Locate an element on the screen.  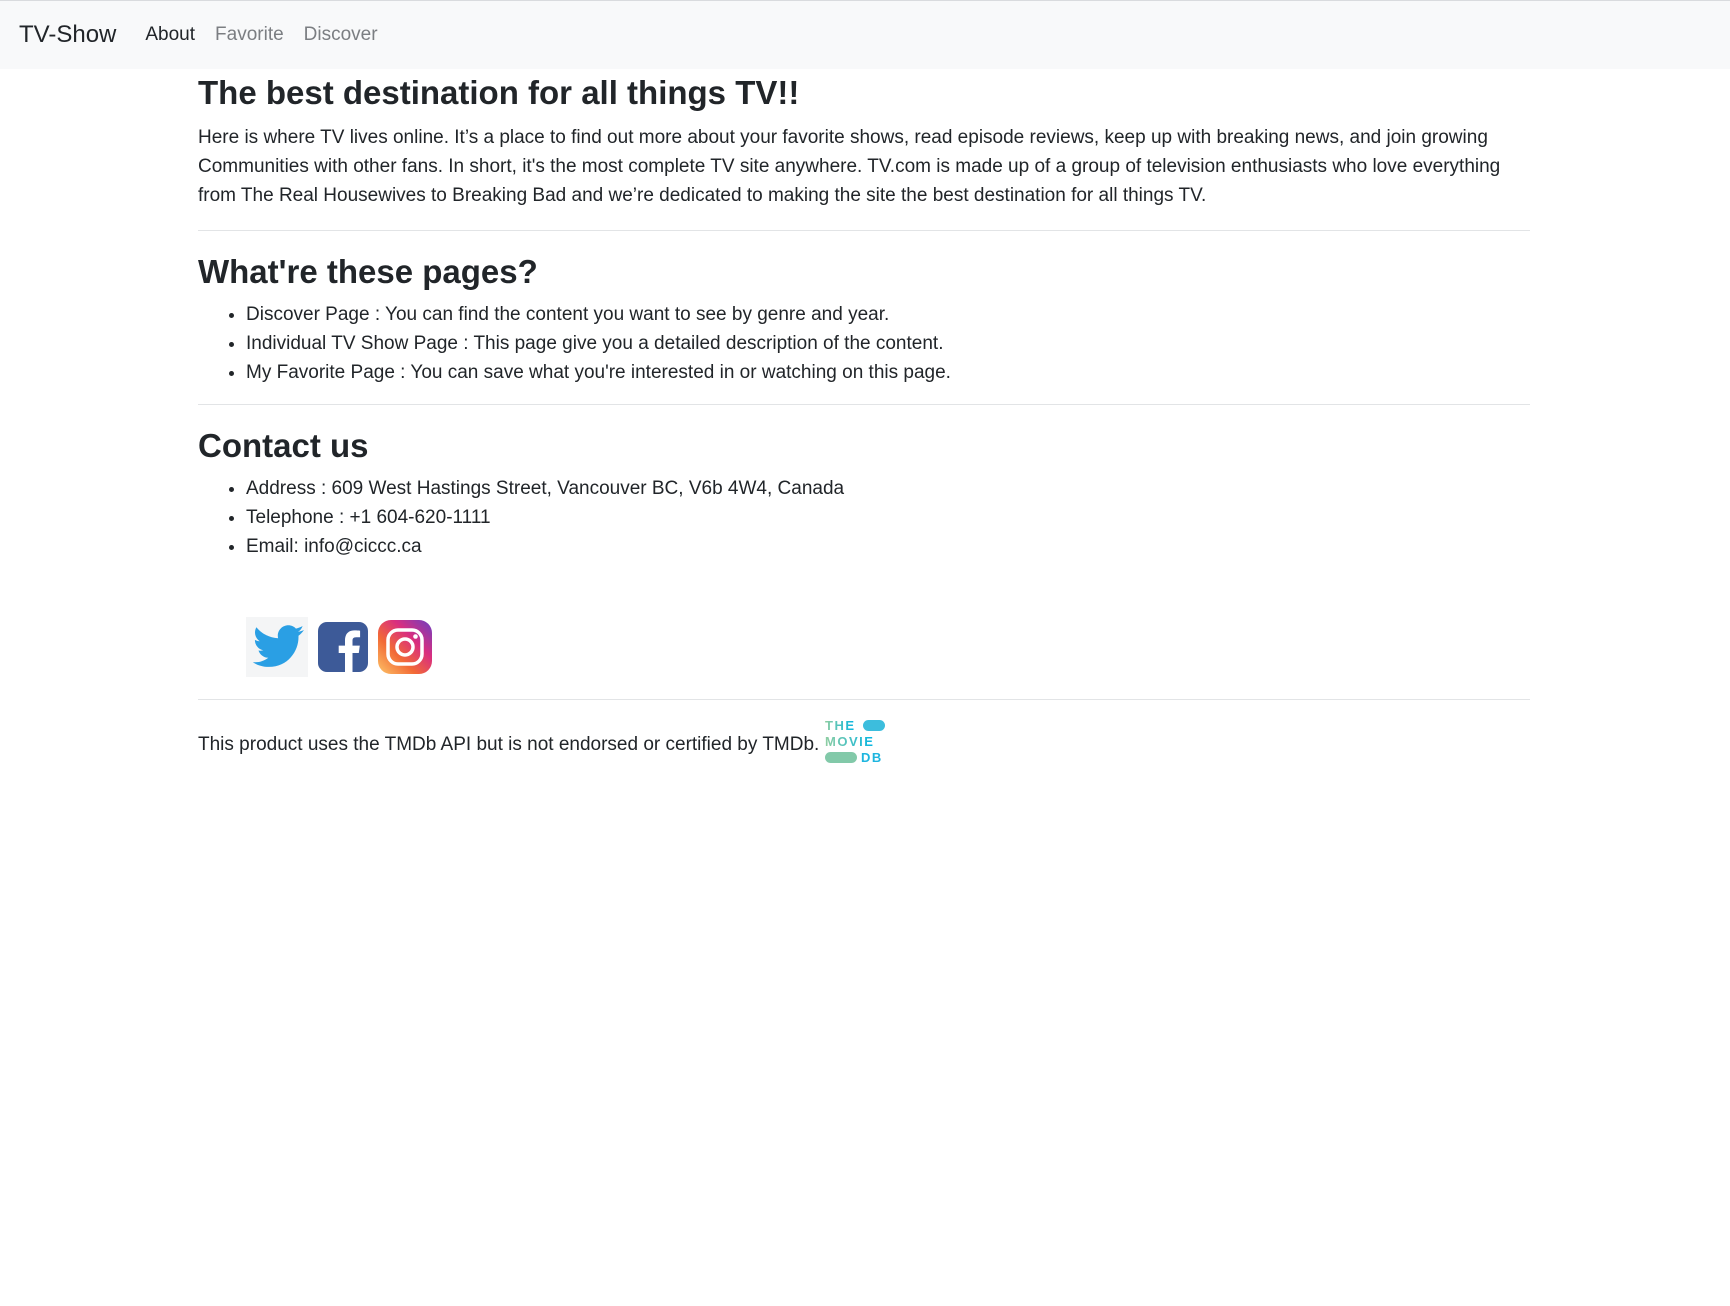
contact-heading: Contact us is located at coordinates (283, 445).